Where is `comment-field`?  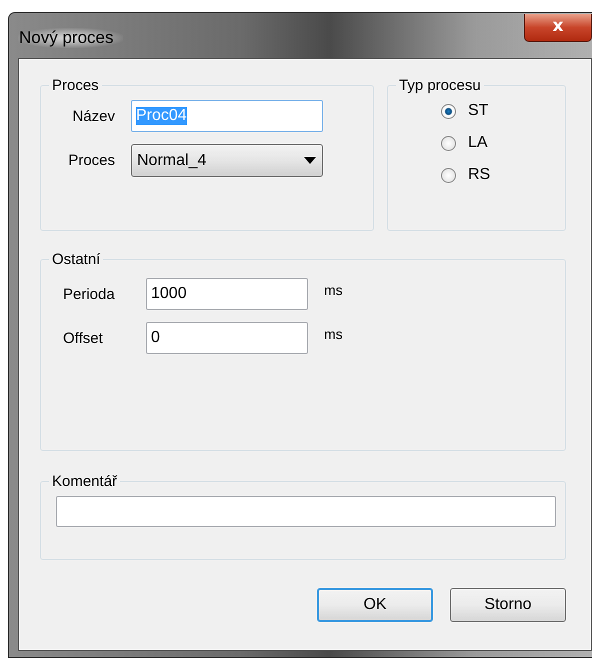
comment-field is located at coordinates (306, 511).